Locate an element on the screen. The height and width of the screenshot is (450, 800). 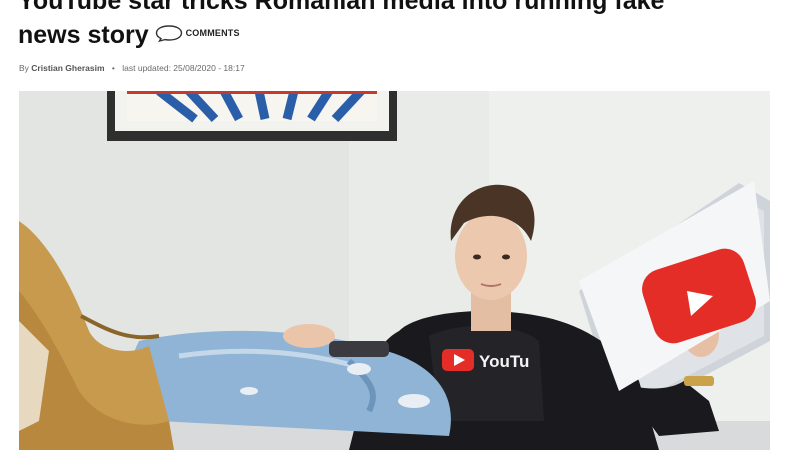
byline-prefix: By is located at coordinates (24, 68).